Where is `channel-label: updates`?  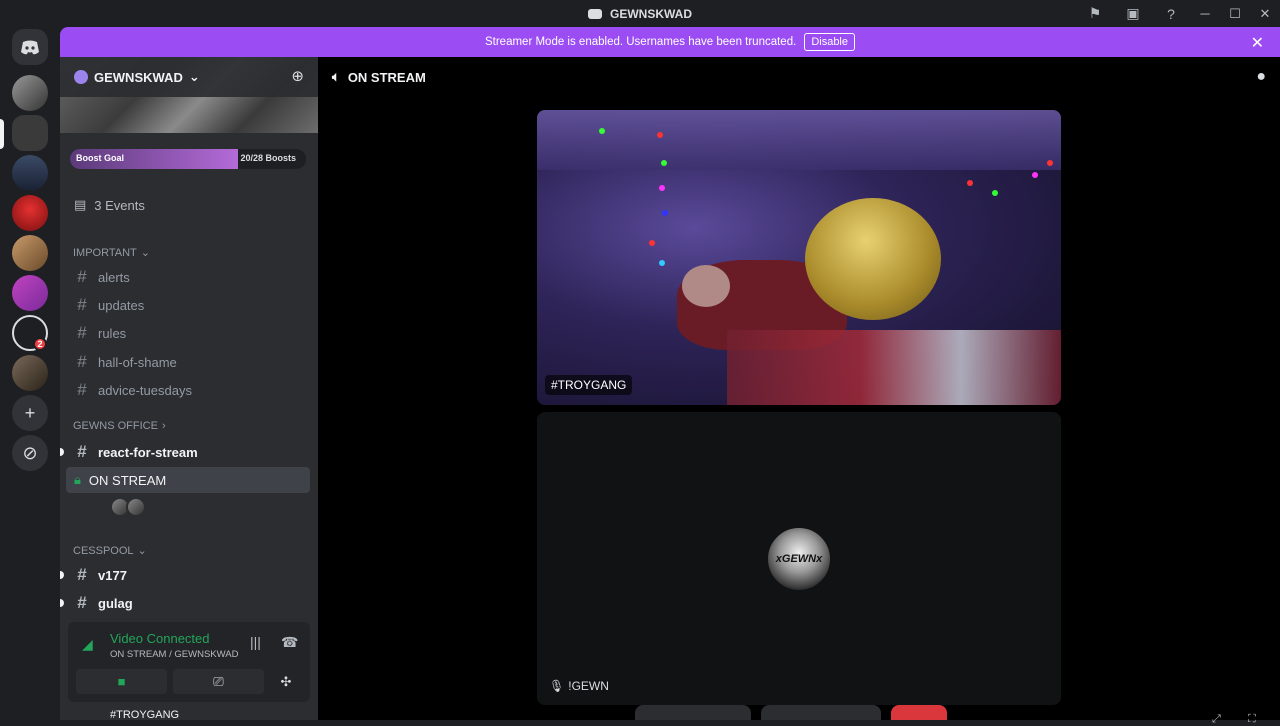
channel-label: updates is located at coordinates (121, 305).